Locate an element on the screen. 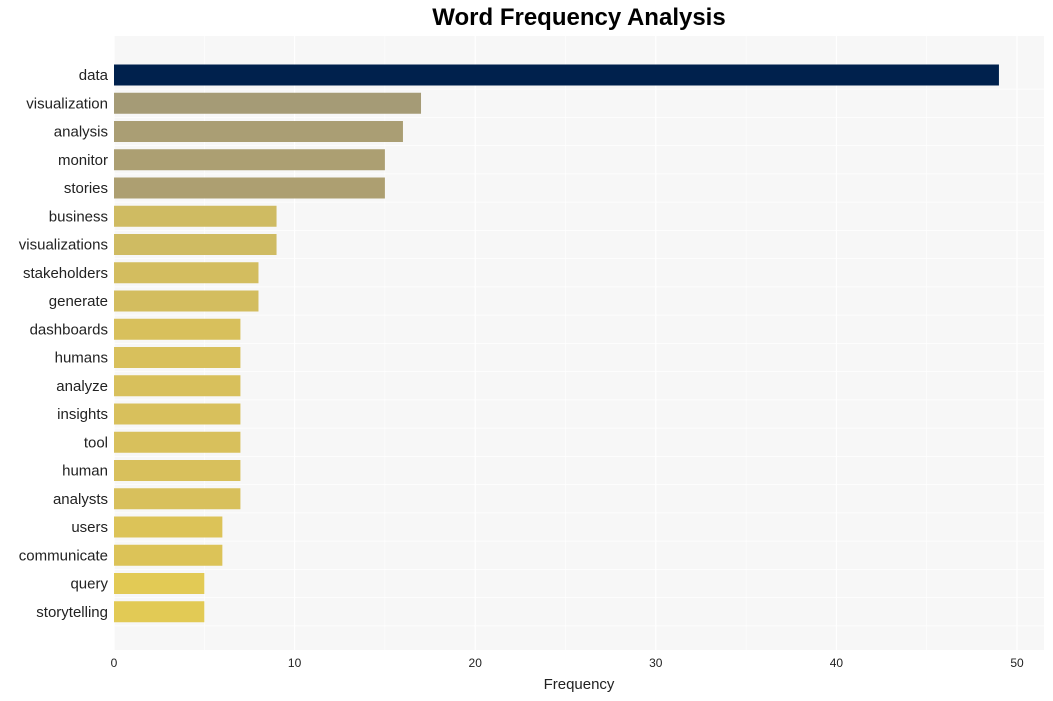 The image size is (1053, 701). x-tick-label: 10 is located at coordinates (295, 663).